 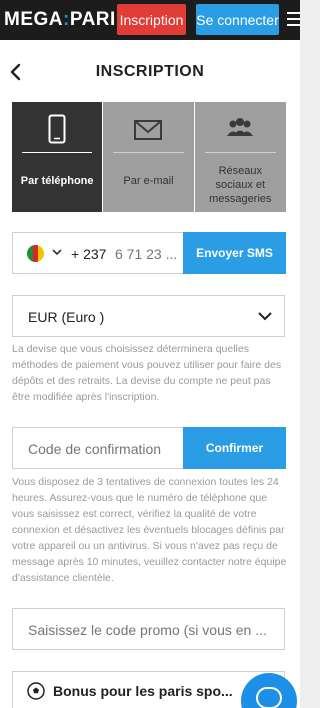 I want to click on currency-select: EUR (Euro ), so click(x=148, y=316).